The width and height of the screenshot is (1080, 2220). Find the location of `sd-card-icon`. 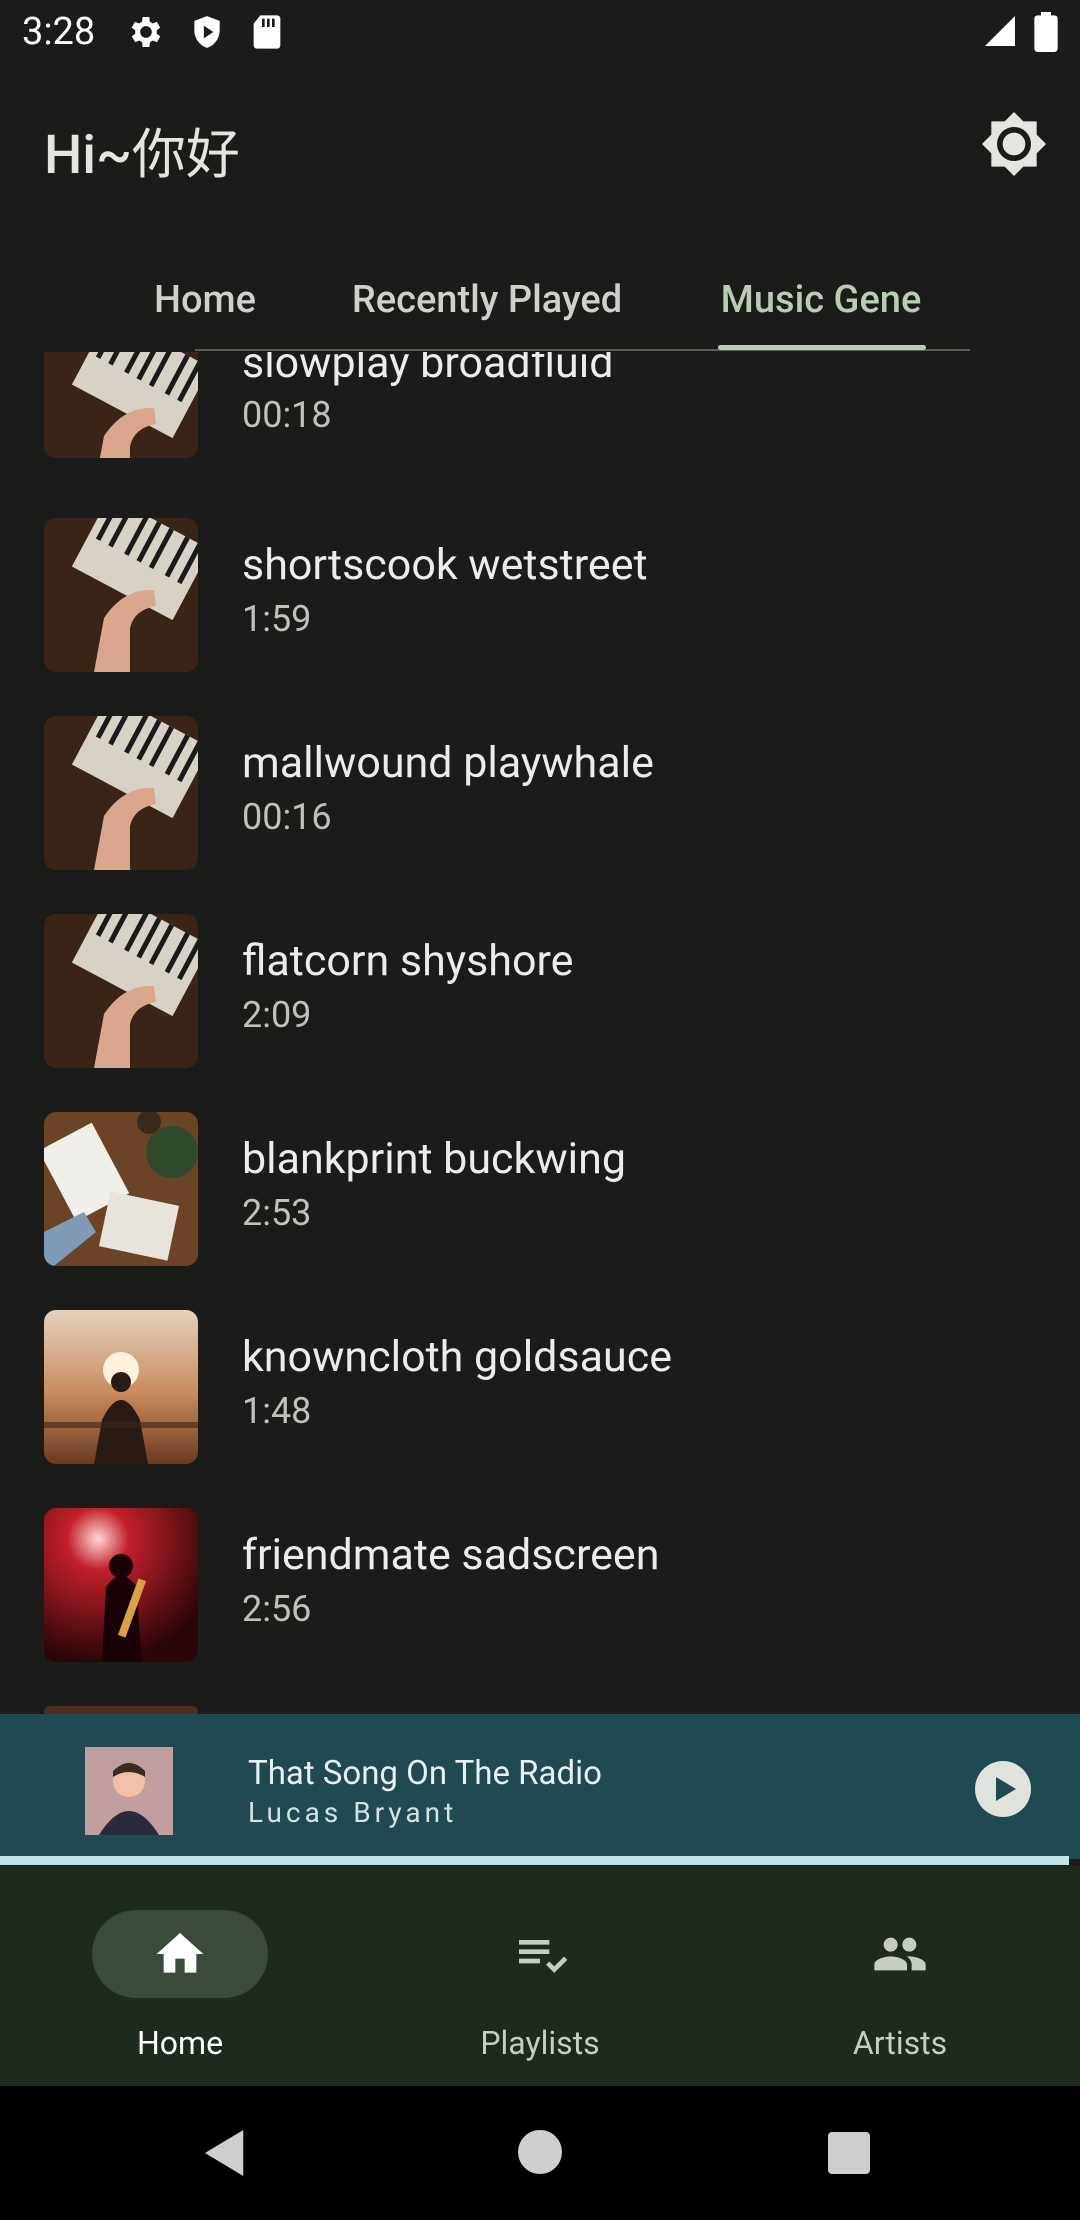

sd-card-icon is located at coordinates (267, 32).